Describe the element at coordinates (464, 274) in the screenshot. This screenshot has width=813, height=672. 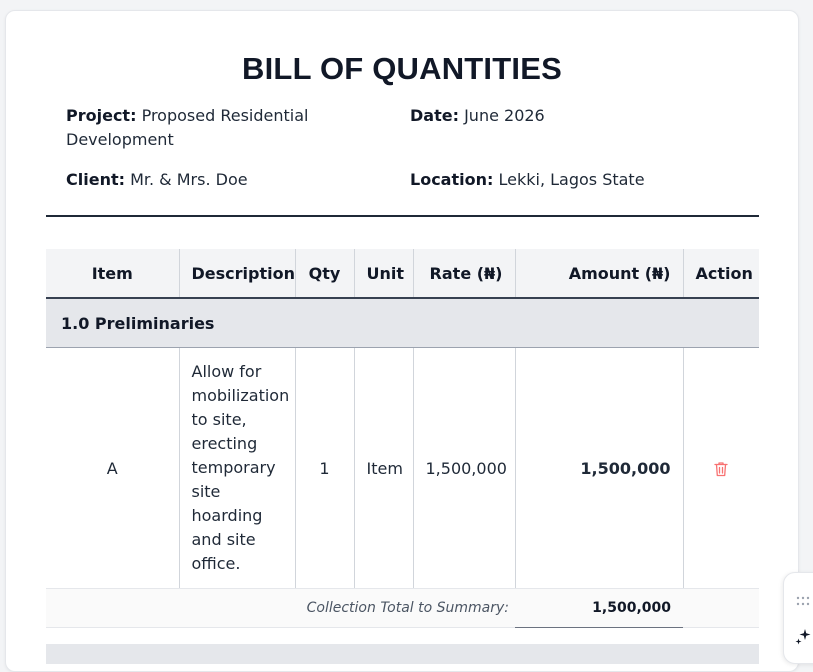
I see `header-rate: Rate (₦)` at that location.